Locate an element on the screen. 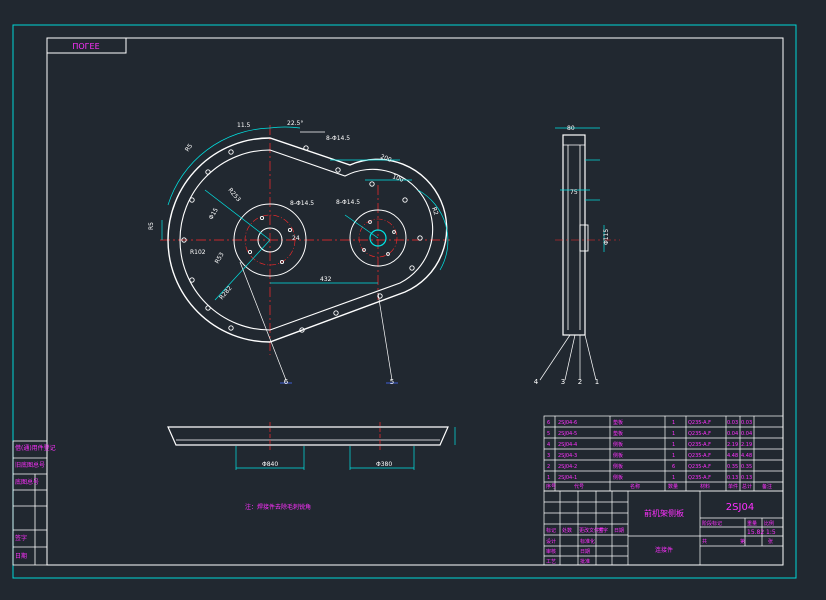  tb-label-approve: 批准 is located at coordinates (585, 561).